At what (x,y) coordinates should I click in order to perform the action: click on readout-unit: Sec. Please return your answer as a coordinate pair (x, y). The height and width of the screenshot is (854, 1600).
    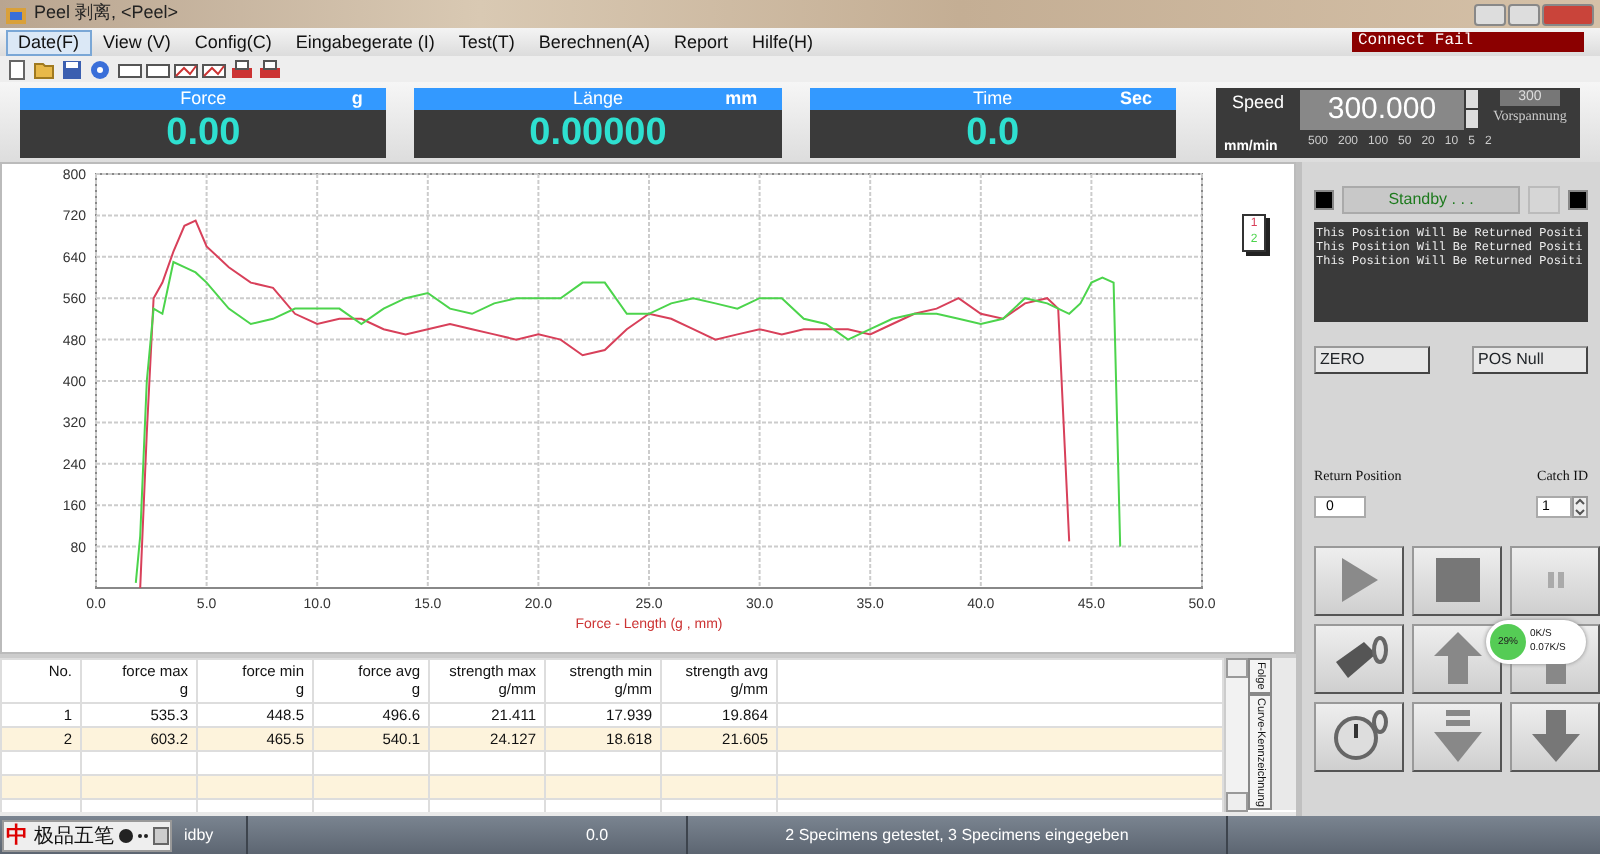
    Looking at the image, I should click on (1135, 98).